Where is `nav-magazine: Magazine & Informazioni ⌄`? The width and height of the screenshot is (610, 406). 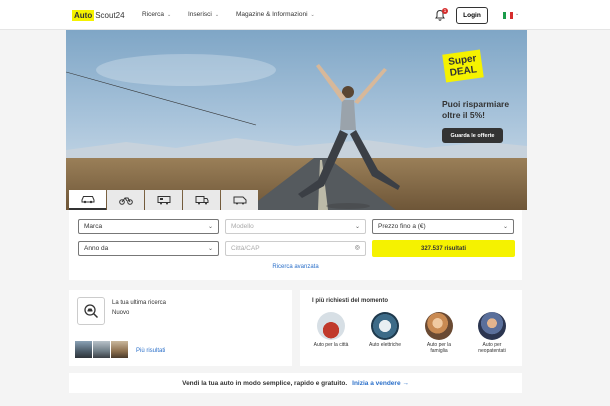 nav-magazine: Magazine & Informazioni ⌄ is located at coordinates (275, 14).